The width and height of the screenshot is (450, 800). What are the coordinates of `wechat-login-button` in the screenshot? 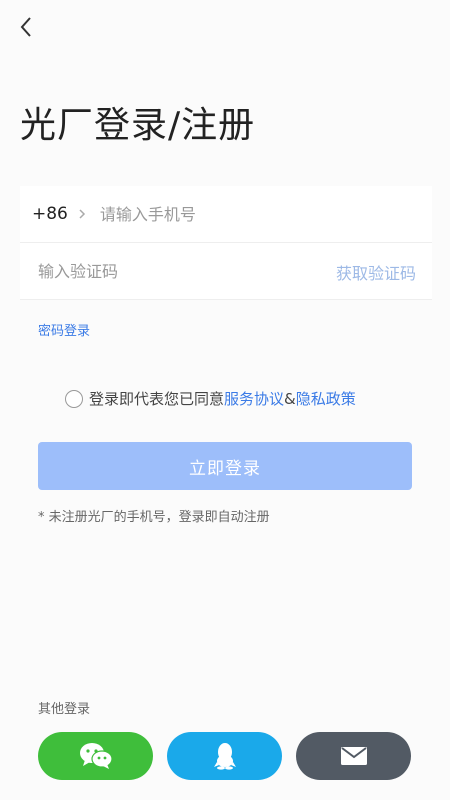 It's located at (95, 756).